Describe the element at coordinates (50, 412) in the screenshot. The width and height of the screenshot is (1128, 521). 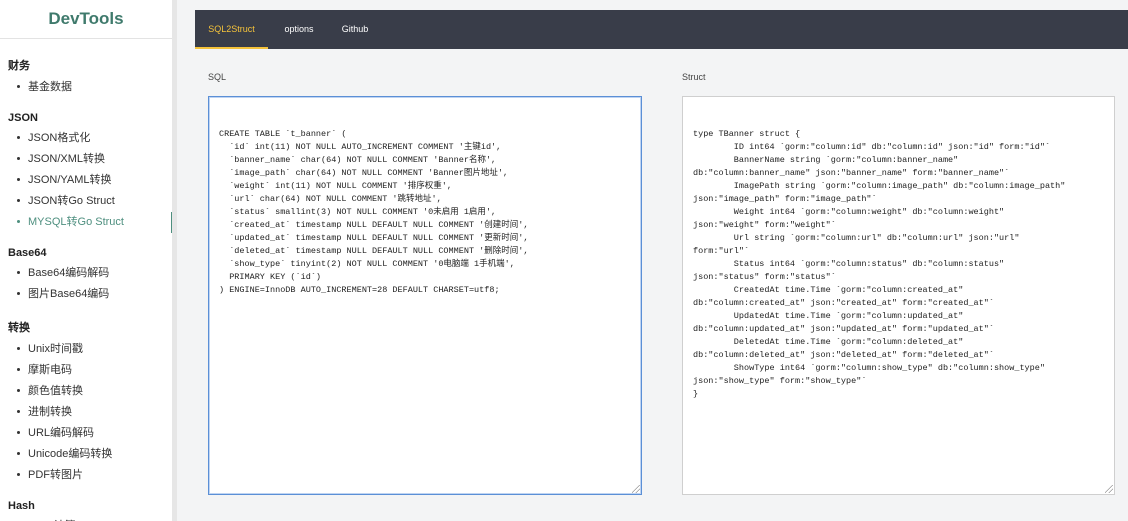
I see `sidebar-item-label: 进制转换` at that location.